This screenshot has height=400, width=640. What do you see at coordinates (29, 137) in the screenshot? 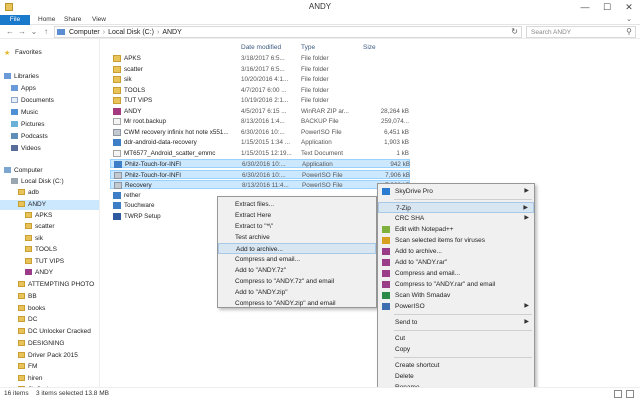
I see `sidebar-item-podcasts: Podcasts` at bounding box center [29, 137].